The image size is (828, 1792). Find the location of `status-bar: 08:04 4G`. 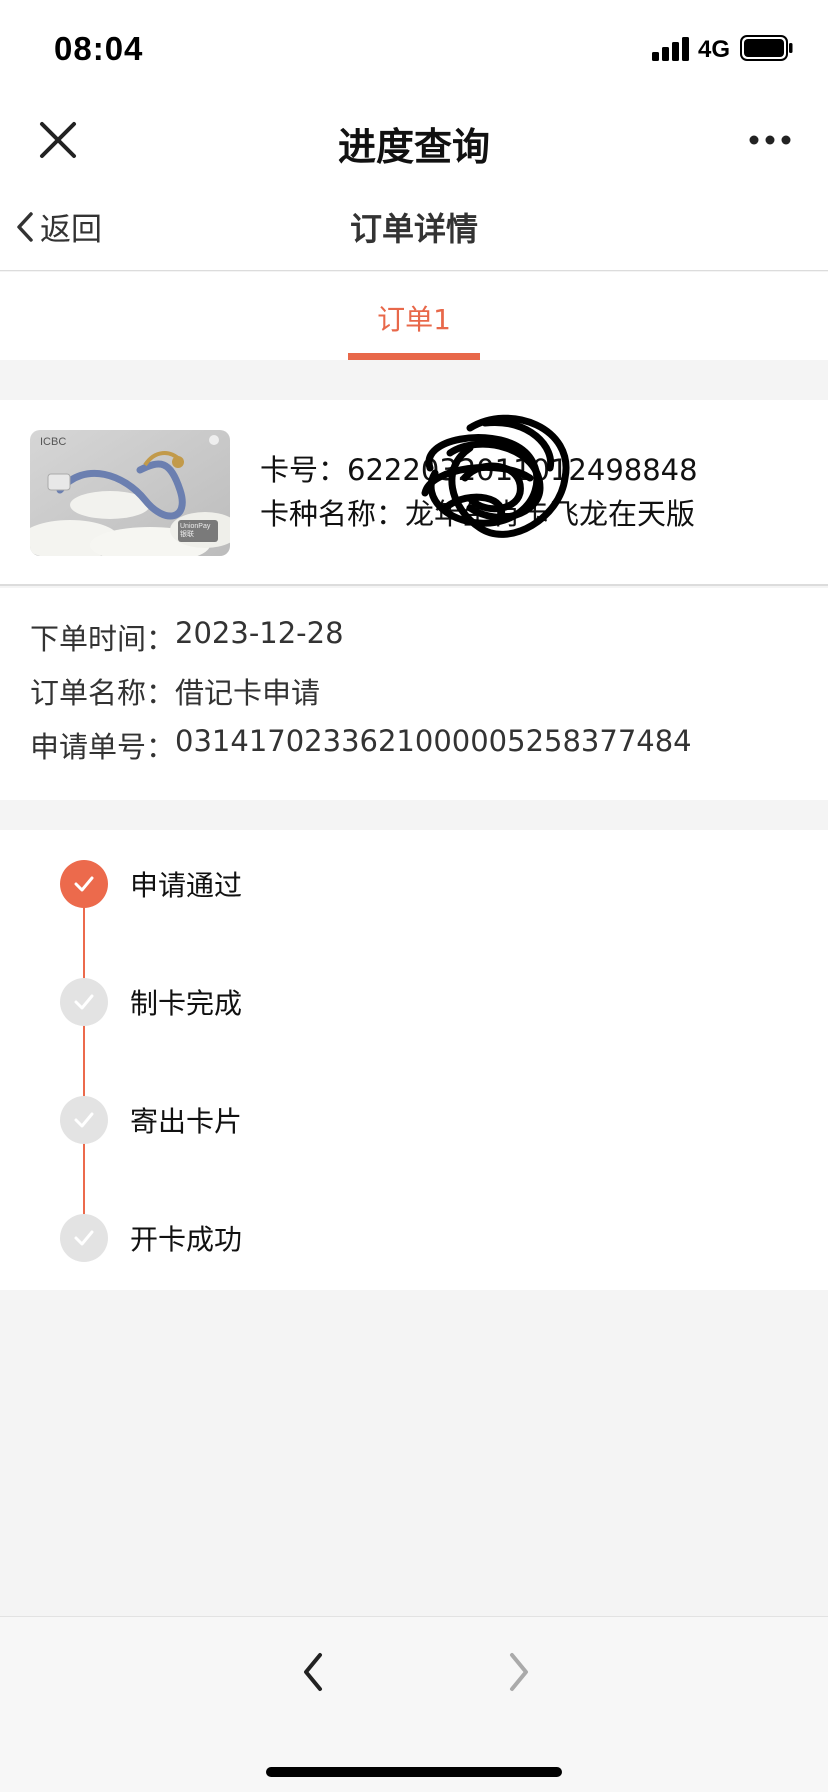

status-bar: 08:04 4G is located at coordinates (414, 48).